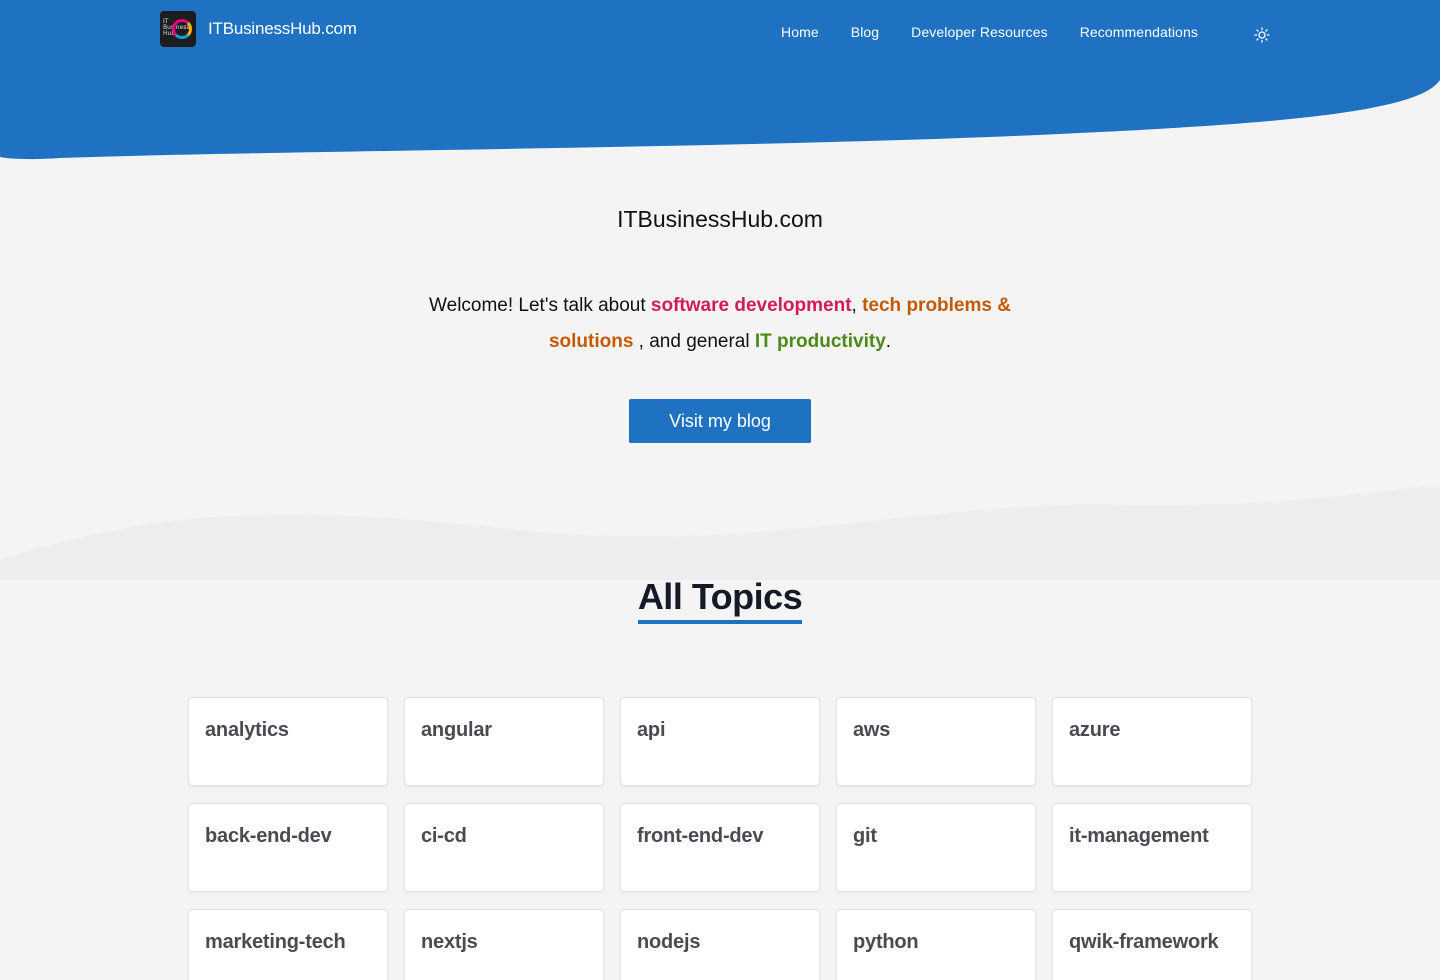  Describe the element at coordinates (1262, 35) in the screenshot. I see `sun-icon` at that location.